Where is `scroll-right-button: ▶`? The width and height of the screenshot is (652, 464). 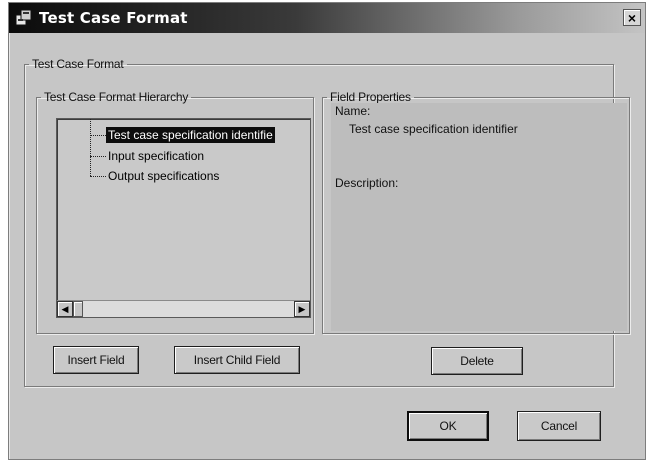
scroll-right-button: ▶ is located at coordinates (302, 309).